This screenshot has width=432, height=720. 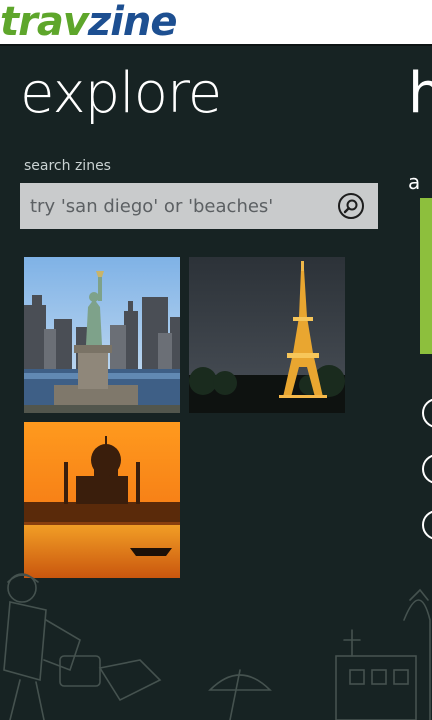 What do you see at coordinates (426, 276) in the screenshot?
I see `next-panel-tile-peek` at bounding box center [426, 276].